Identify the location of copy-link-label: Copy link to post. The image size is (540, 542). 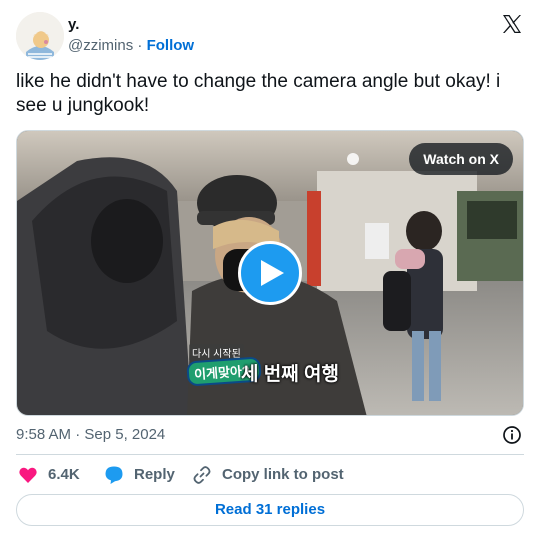
(283, 474).